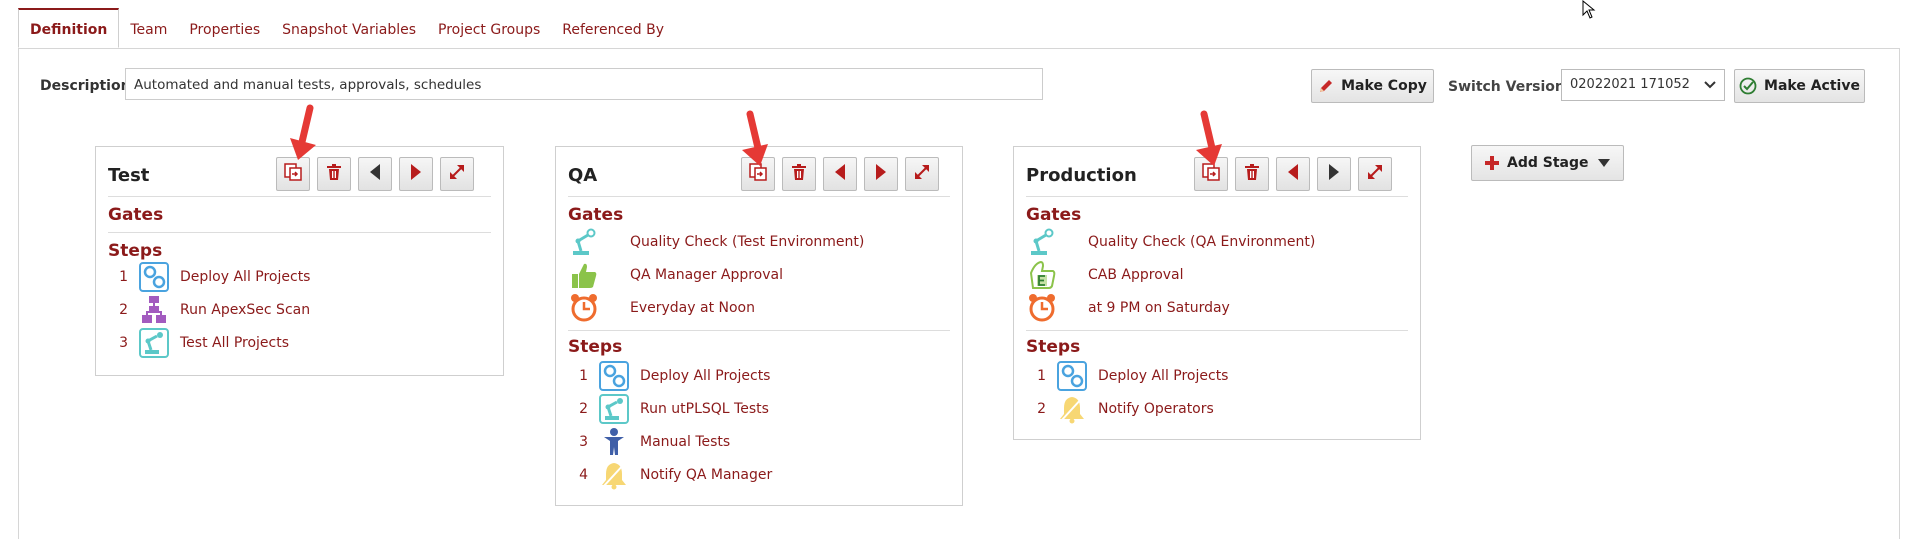 The width and height of the screenshot is (1920, 539). I want to click on make-copy-button: Make Copy, so click(1372, 86).